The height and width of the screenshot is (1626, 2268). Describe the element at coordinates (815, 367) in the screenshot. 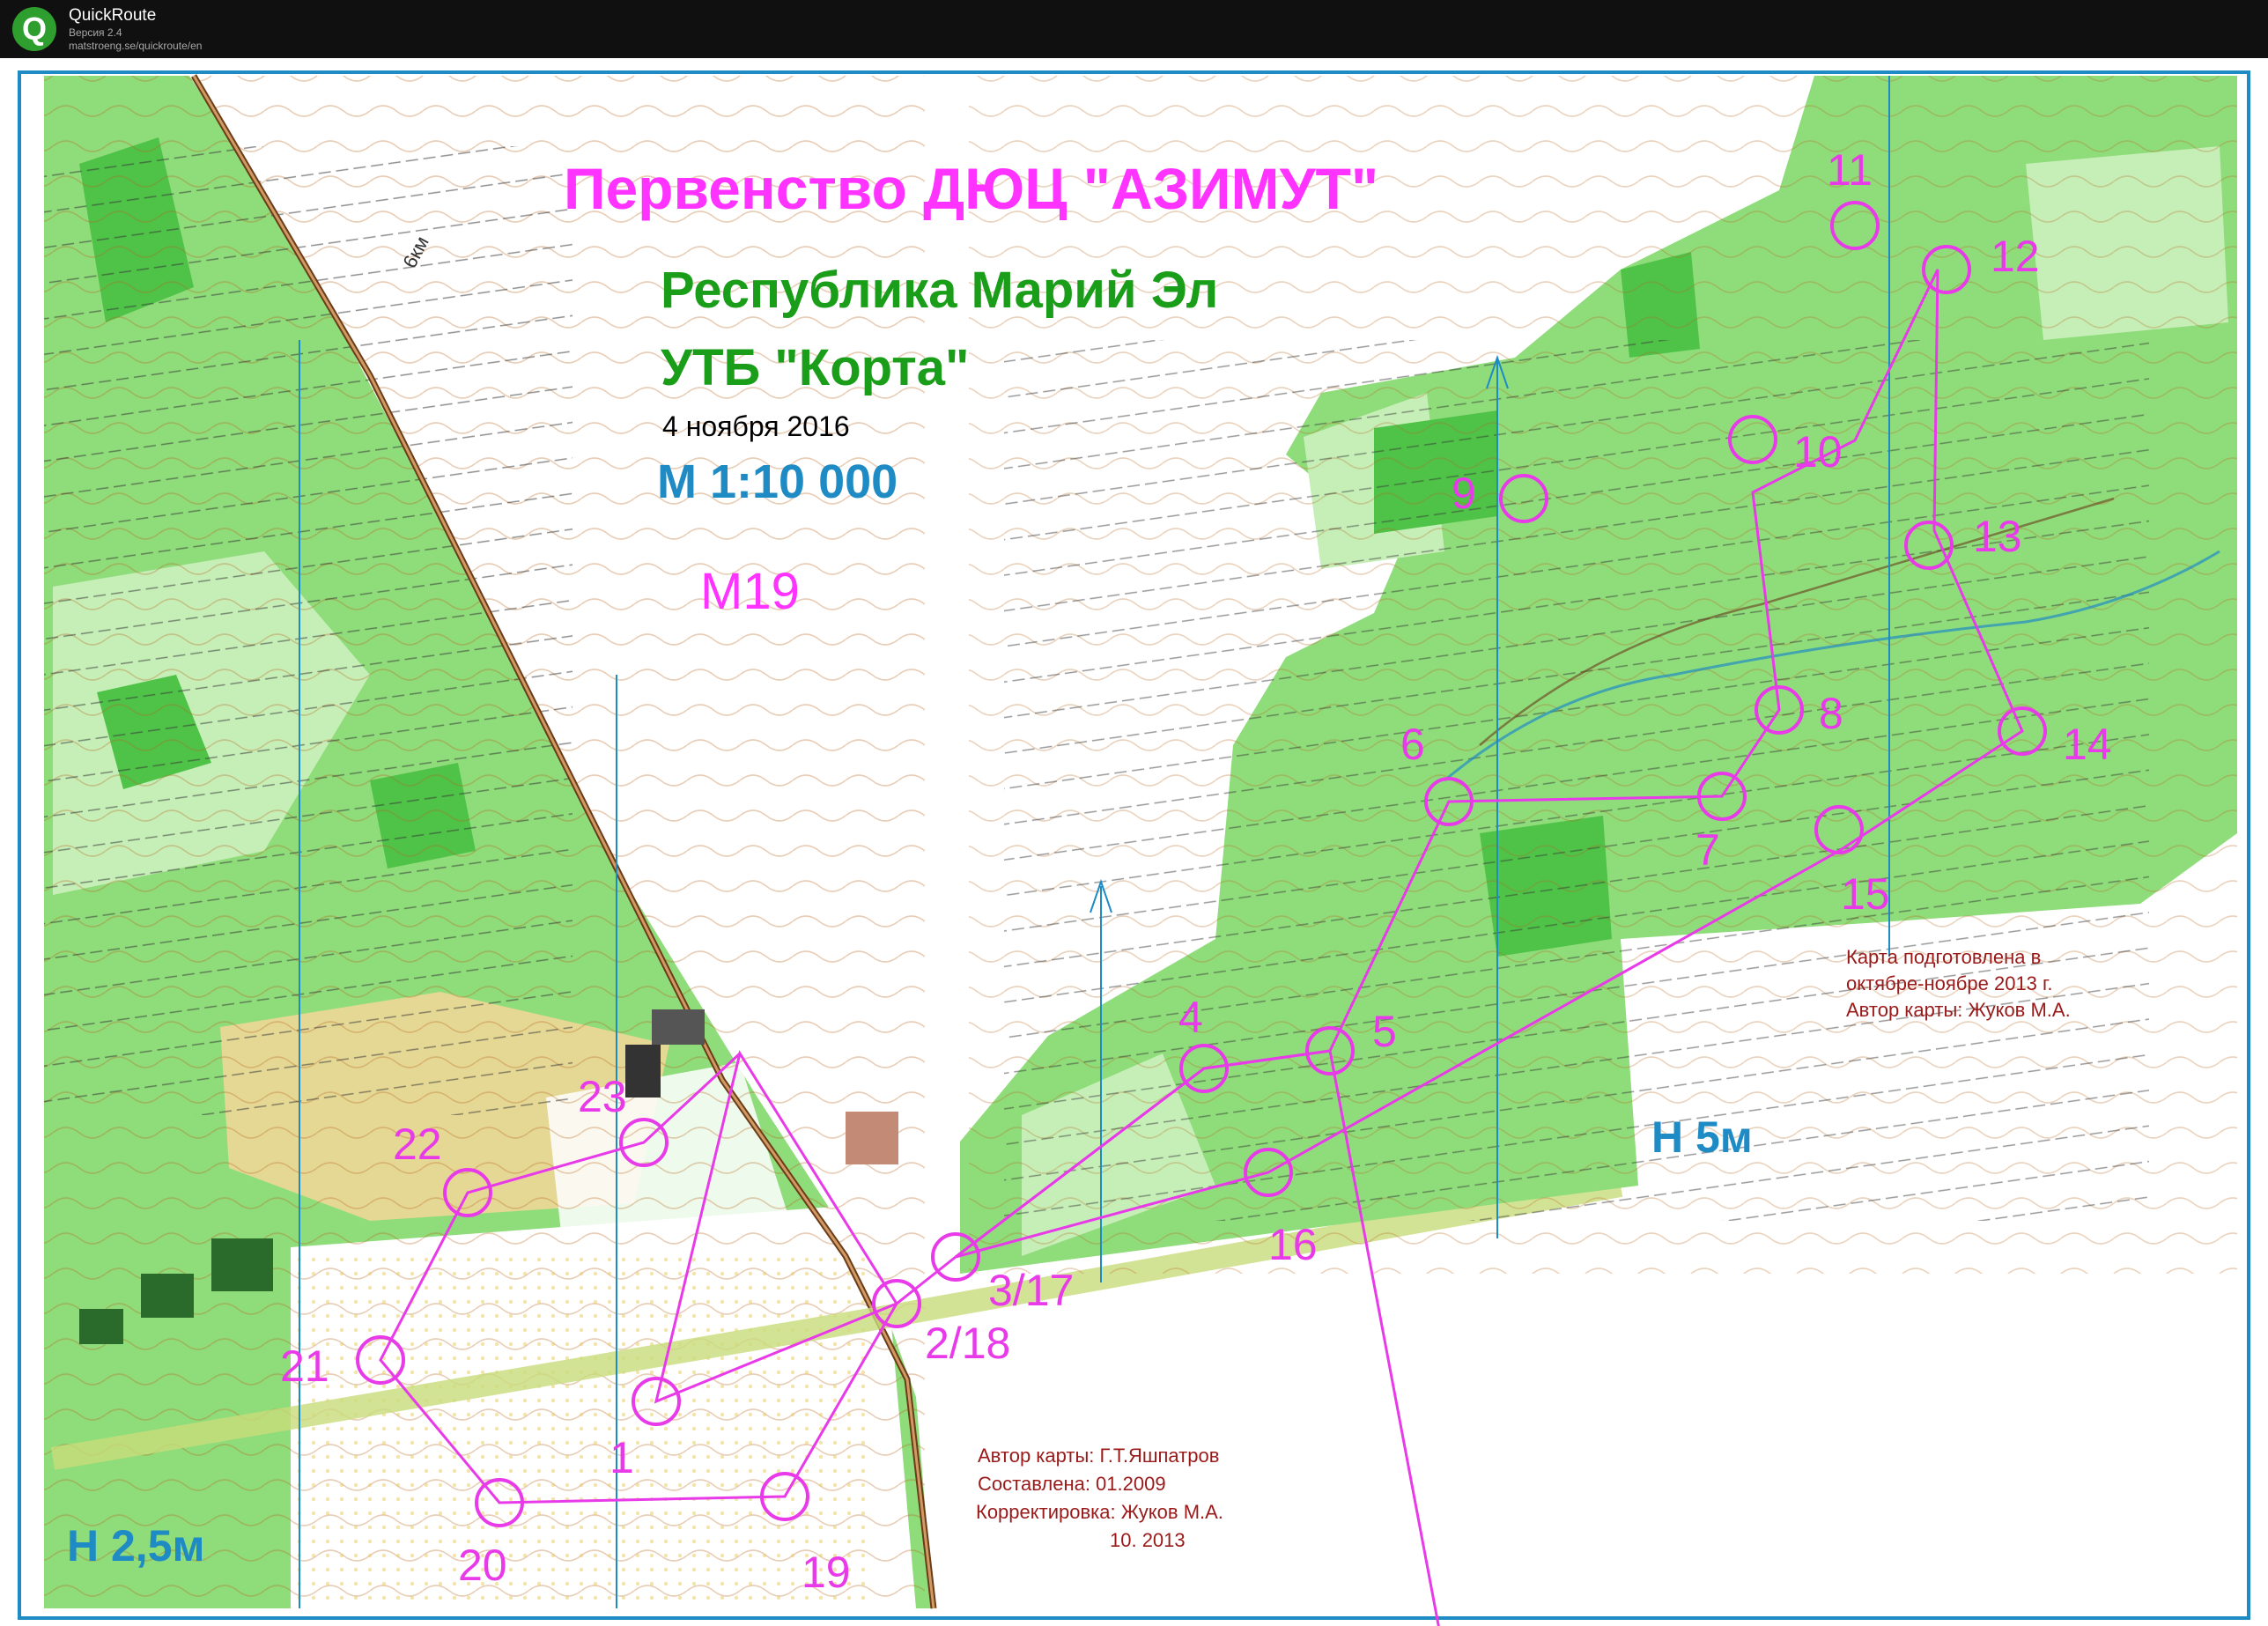

I see `map-site: УТБ "Корта"` at that location.